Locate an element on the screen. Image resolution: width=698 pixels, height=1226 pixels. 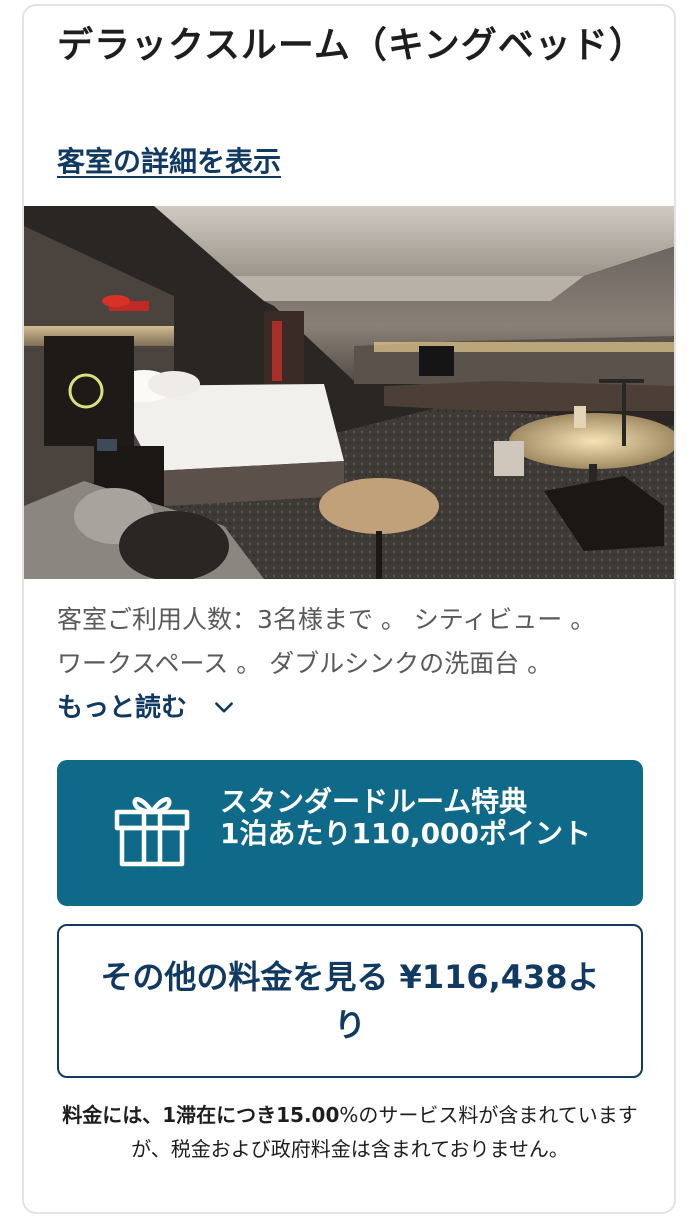
gift-icon is located at coordinates (152, 832).